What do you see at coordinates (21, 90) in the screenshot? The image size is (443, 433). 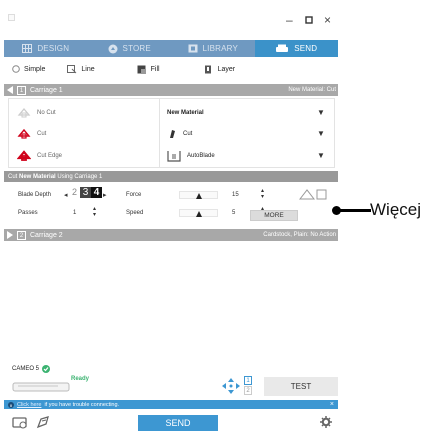 I see `carriage-1-number: 1` at bounding box center [21, 90].